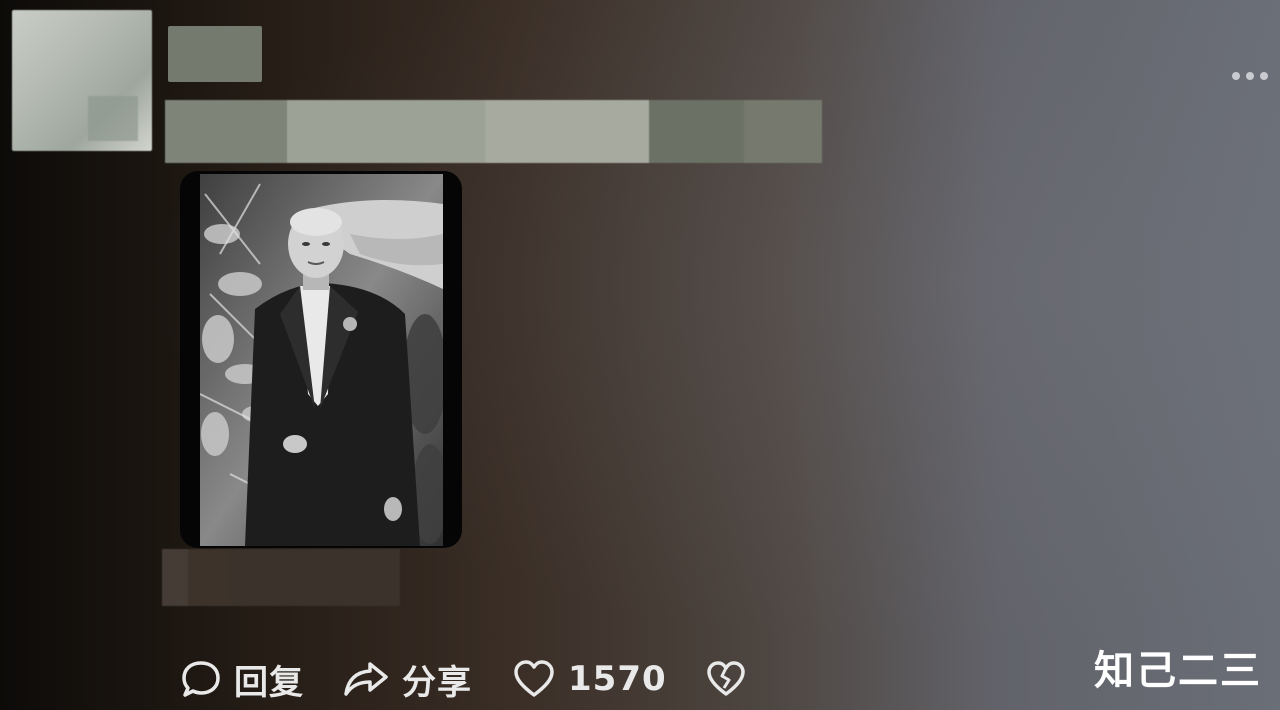 This screenshot has height=710, width=1280. I want to click on post-photo, so click(321, 359).